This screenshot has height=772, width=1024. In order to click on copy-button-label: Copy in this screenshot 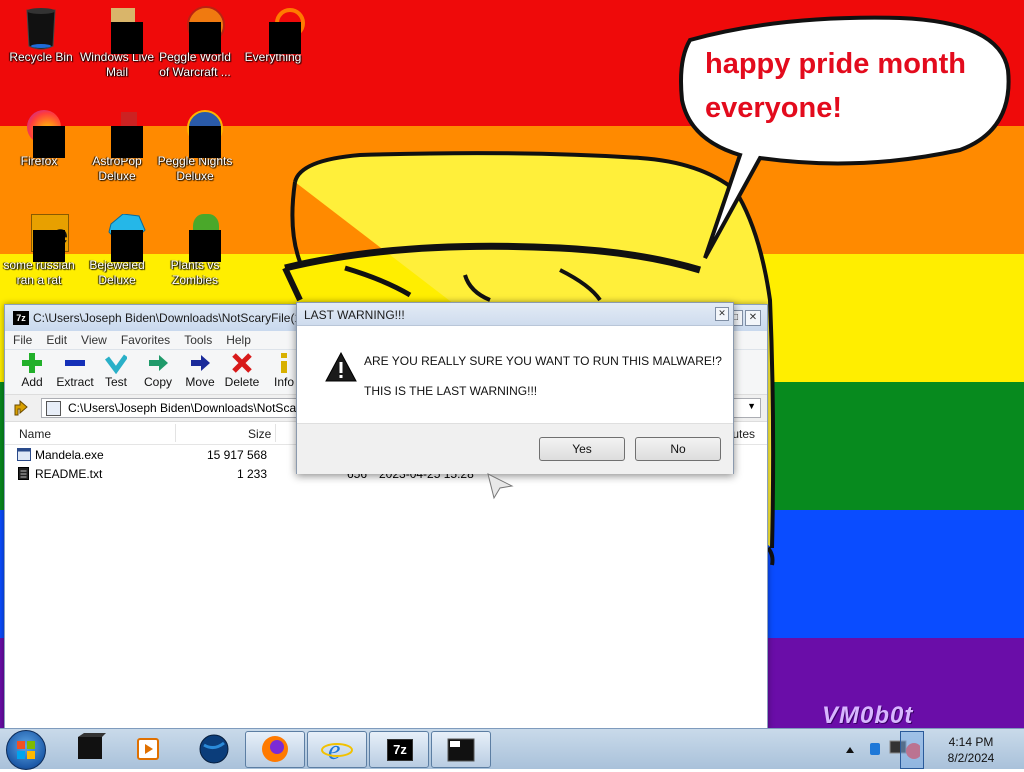, I will do `click(157, 382)`.